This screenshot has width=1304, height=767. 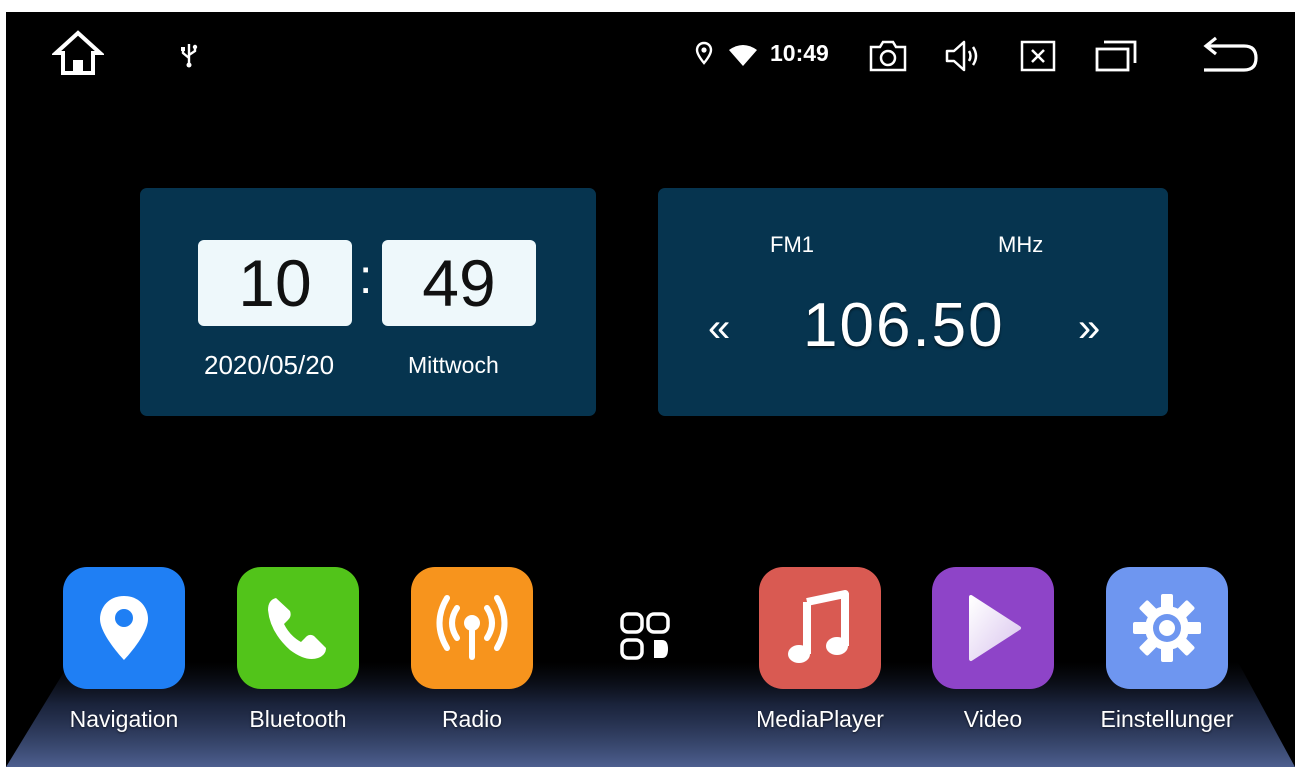 What do you see at coordinates (1116, 56) in the screenshot?
I see `recent-apps-icon` at bounding box center [1116, 56].